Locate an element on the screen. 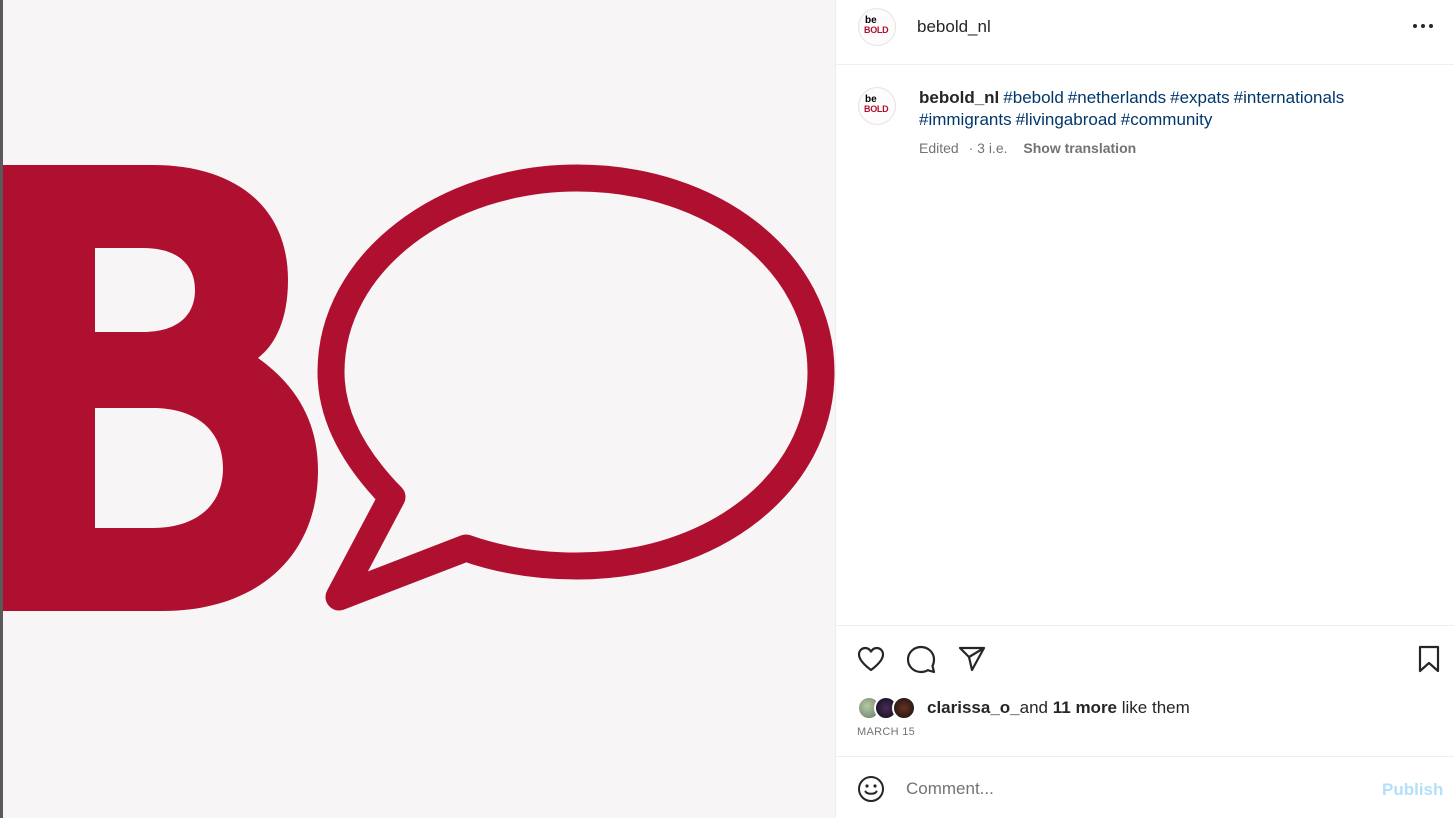 The width and height of the screenshot is (1454, 818). hashtag-link: #livingabroad is located at coordinates (1066, 119).